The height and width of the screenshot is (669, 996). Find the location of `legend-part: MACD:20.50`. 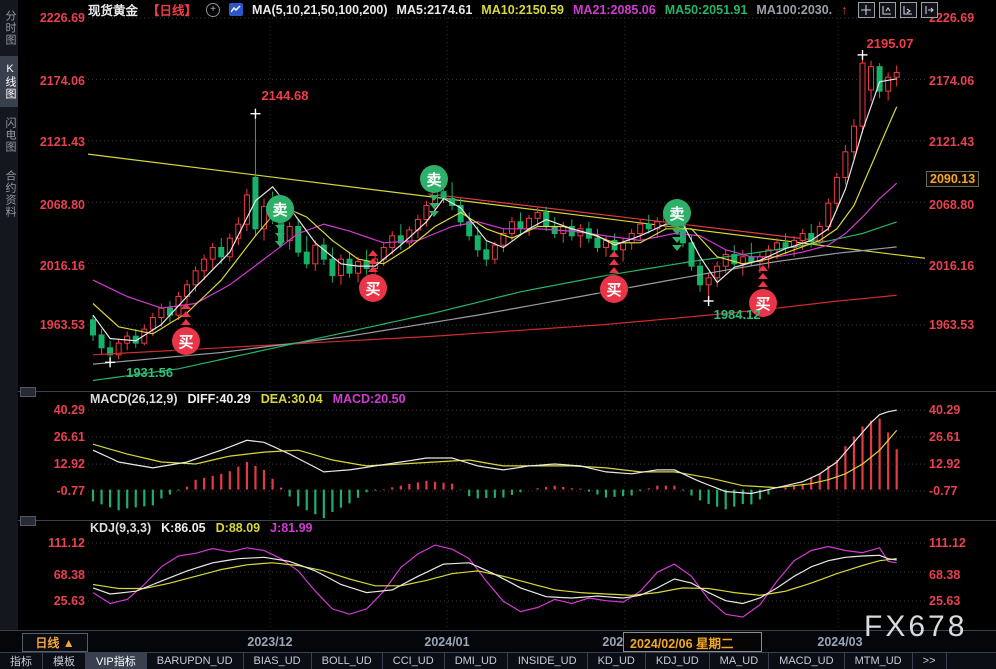

legend-part: MACD:20.50 is located at coordinates (369, 399).